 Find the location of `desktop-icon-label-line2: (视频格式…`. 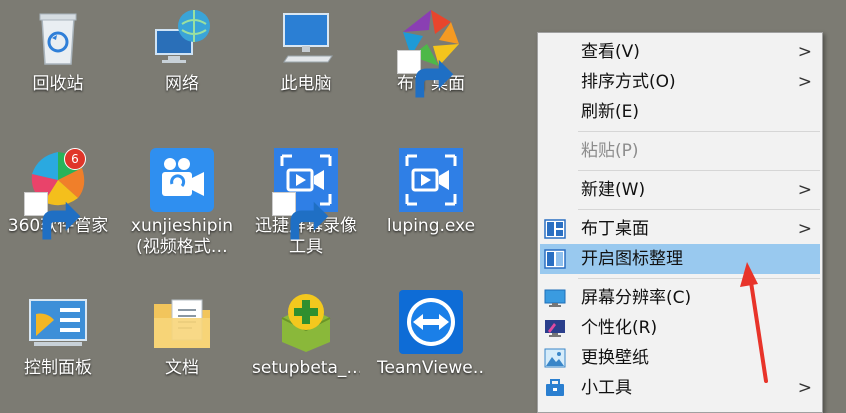

desktop-icon-label-line2: (视频格式… is located at coordinates (182, 247).